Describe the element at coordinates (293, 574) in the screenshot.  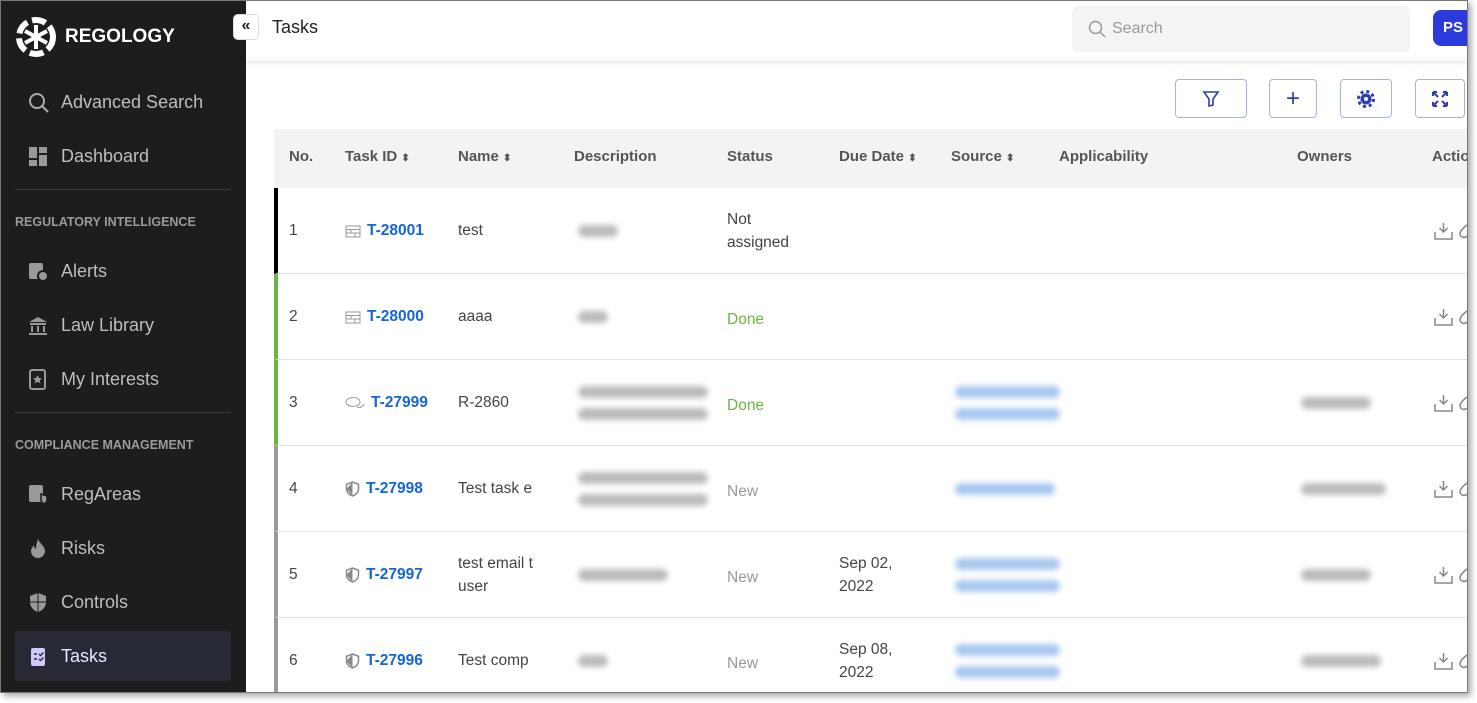
I see `row-number: 5` at that location.